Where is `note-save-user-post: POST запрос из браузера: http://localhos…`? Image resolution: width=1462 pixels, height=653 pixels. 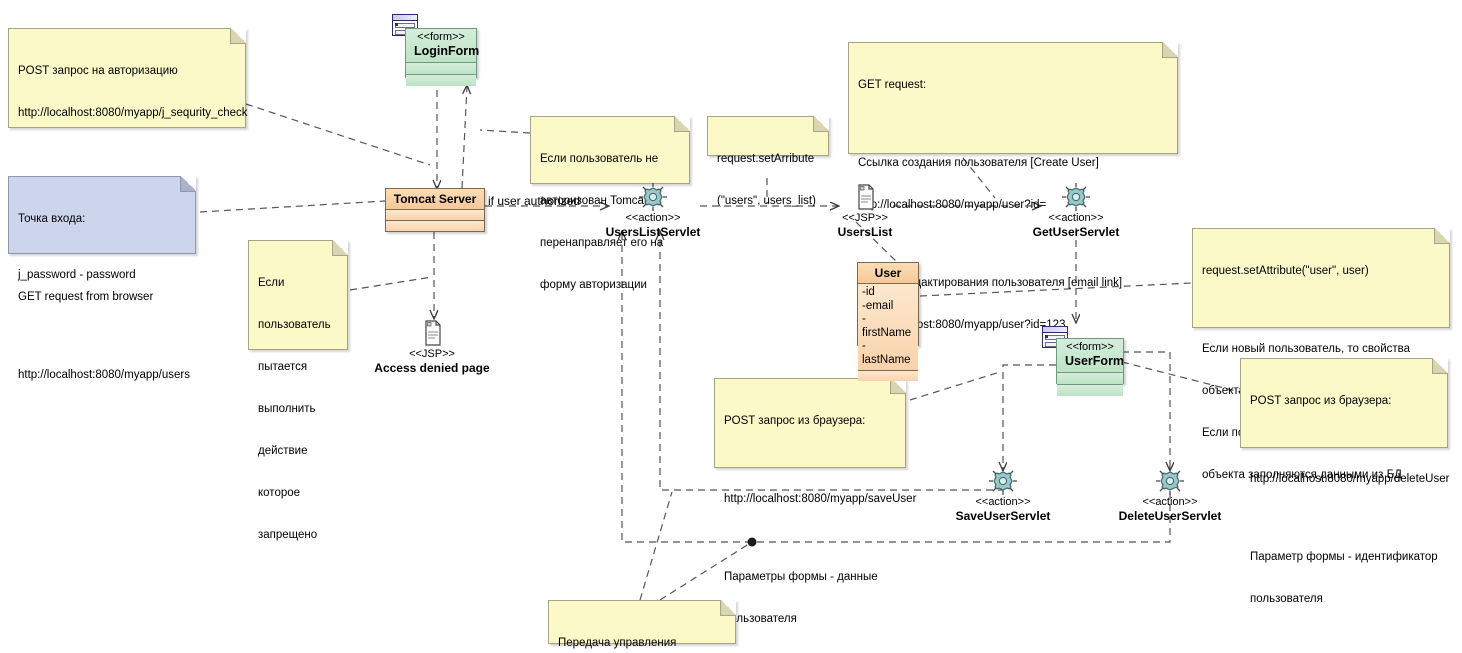
note-save-user-post: POST запрос из браузера: http://localhos… is located at coordinates (815, 501).